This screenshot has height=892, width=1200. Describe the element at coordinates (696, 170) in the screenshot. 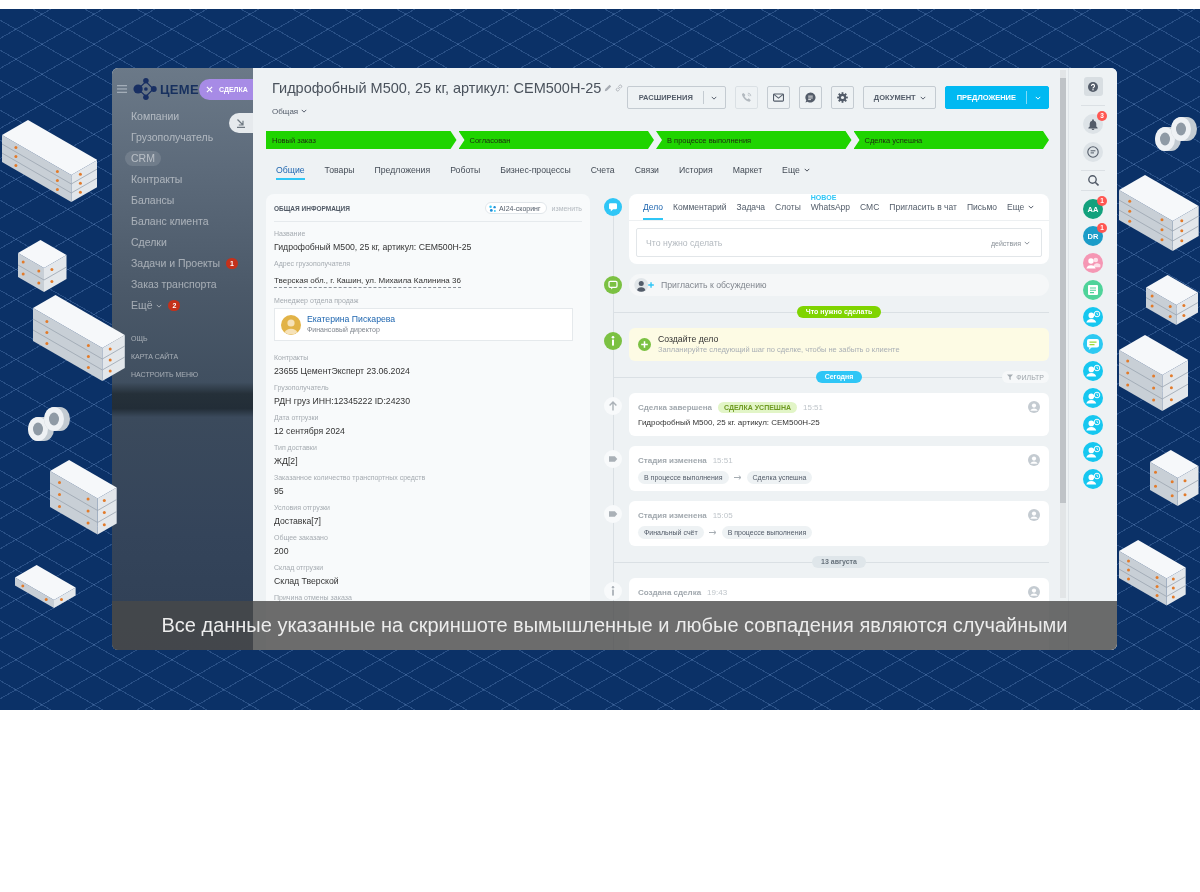

I see `tab: История` at that location.